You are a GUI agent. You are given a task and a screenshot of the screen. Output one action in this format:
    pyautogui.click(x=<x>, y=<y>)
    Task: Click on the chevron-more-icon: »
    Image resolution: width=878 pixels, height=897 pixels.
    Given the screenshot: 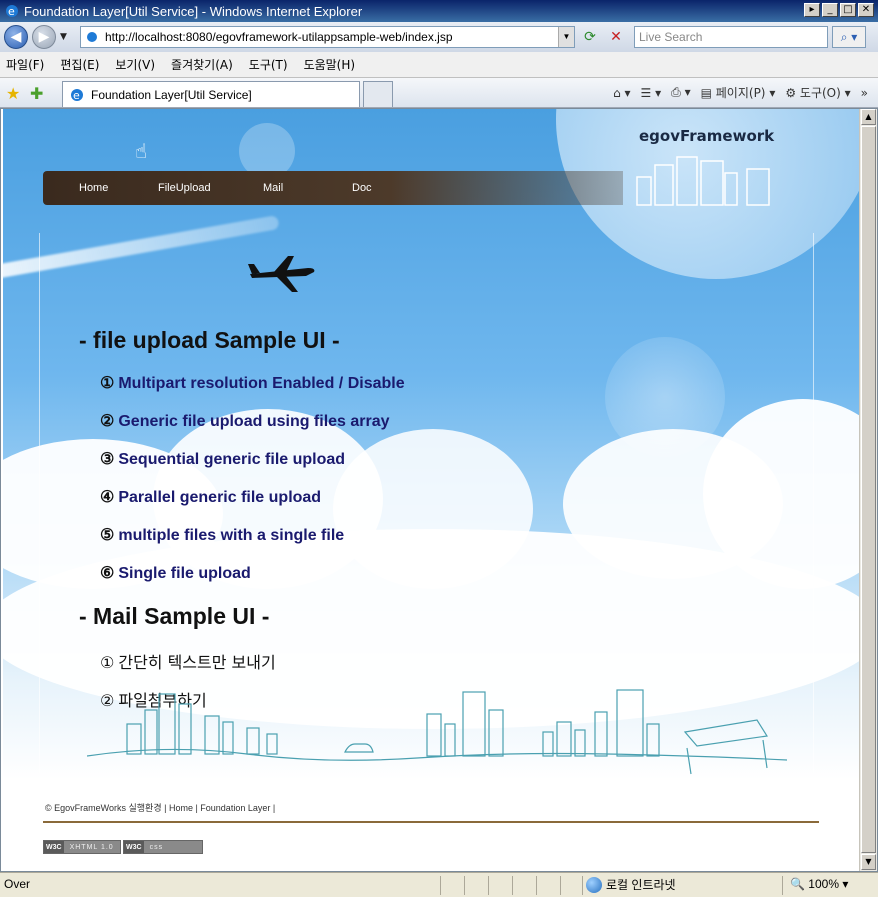 What is the action you would take?
    pyautogui.click(x=864, y=93)
    